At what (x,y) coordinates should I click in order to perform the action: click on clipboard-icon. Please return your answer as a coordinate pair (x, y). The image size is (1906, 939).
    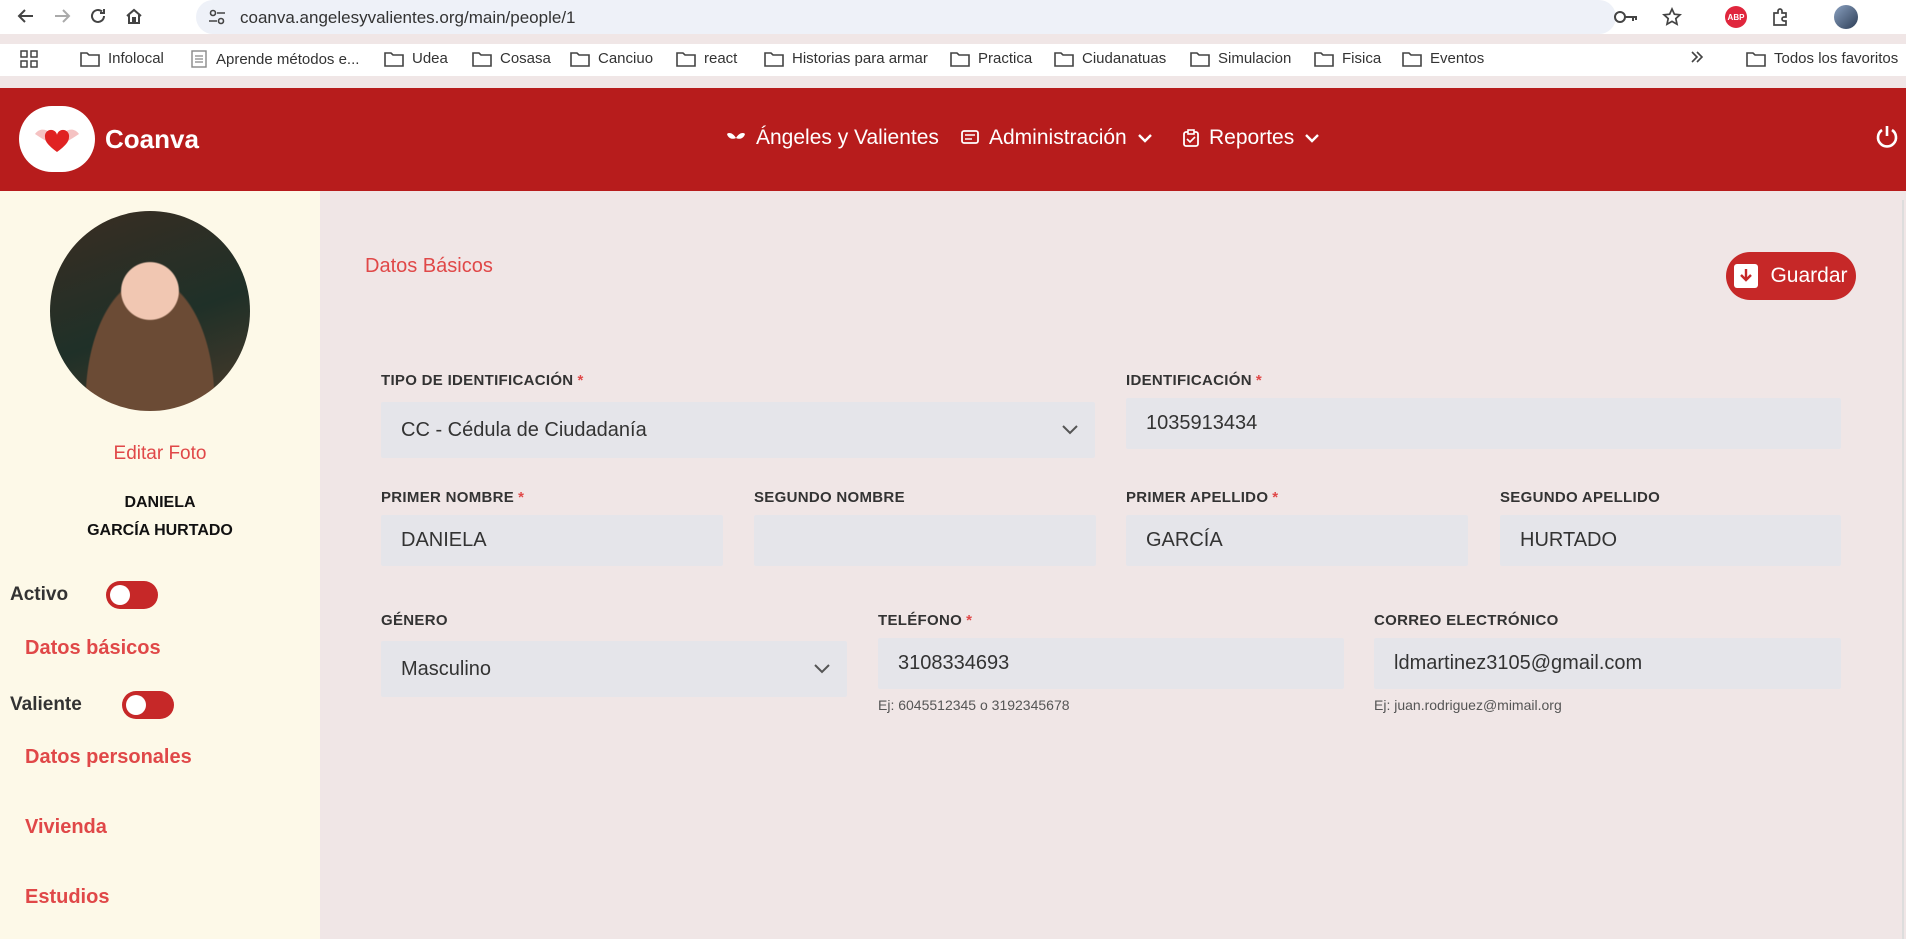
    Looking at the image, I should click on (1191, 138).